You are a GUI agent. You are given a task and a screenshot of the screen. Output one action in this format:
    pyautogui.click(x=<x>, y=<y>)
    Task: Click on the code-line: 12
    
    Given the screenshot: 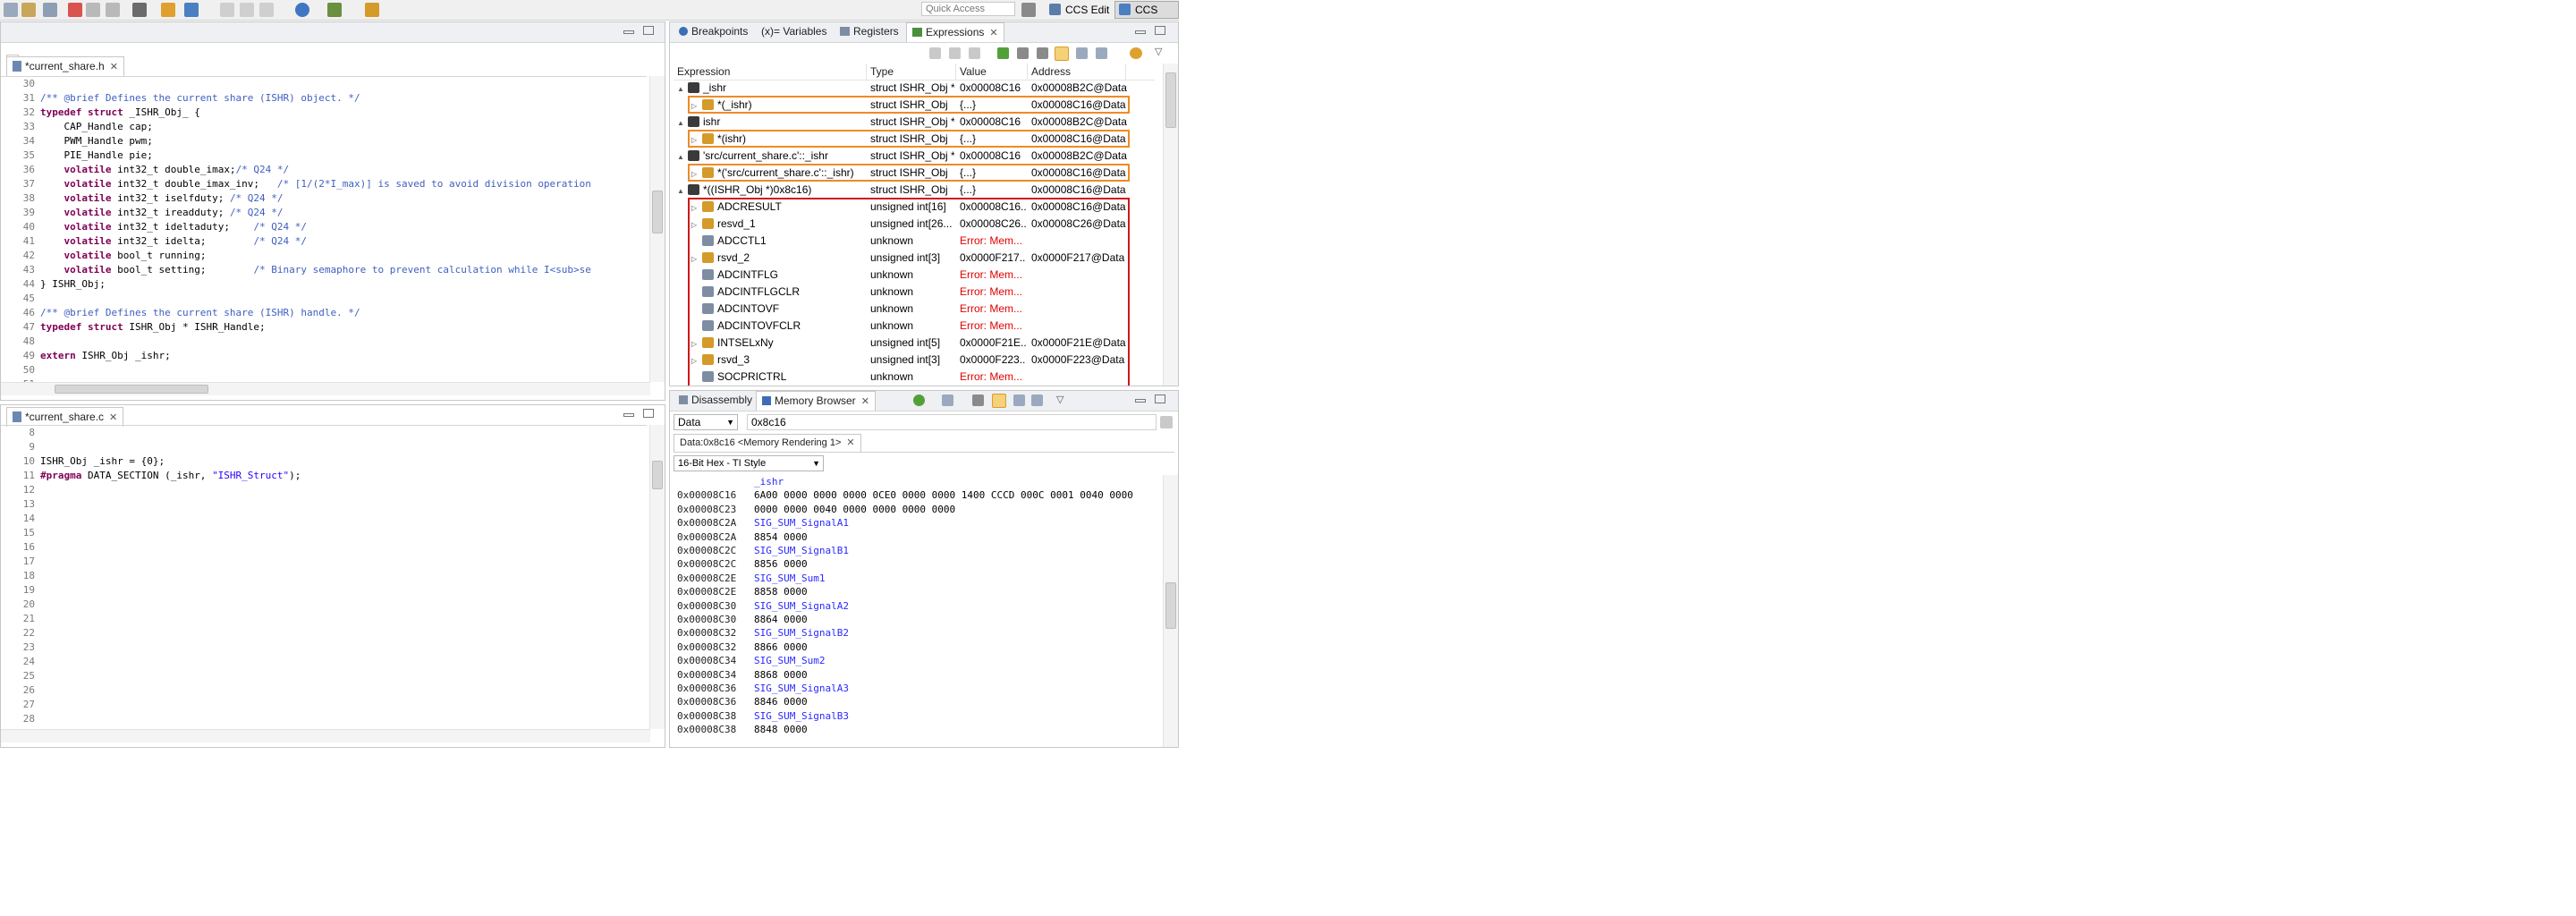 What is the action you would take?
    pyautogui.click(x=324, y=490)
    